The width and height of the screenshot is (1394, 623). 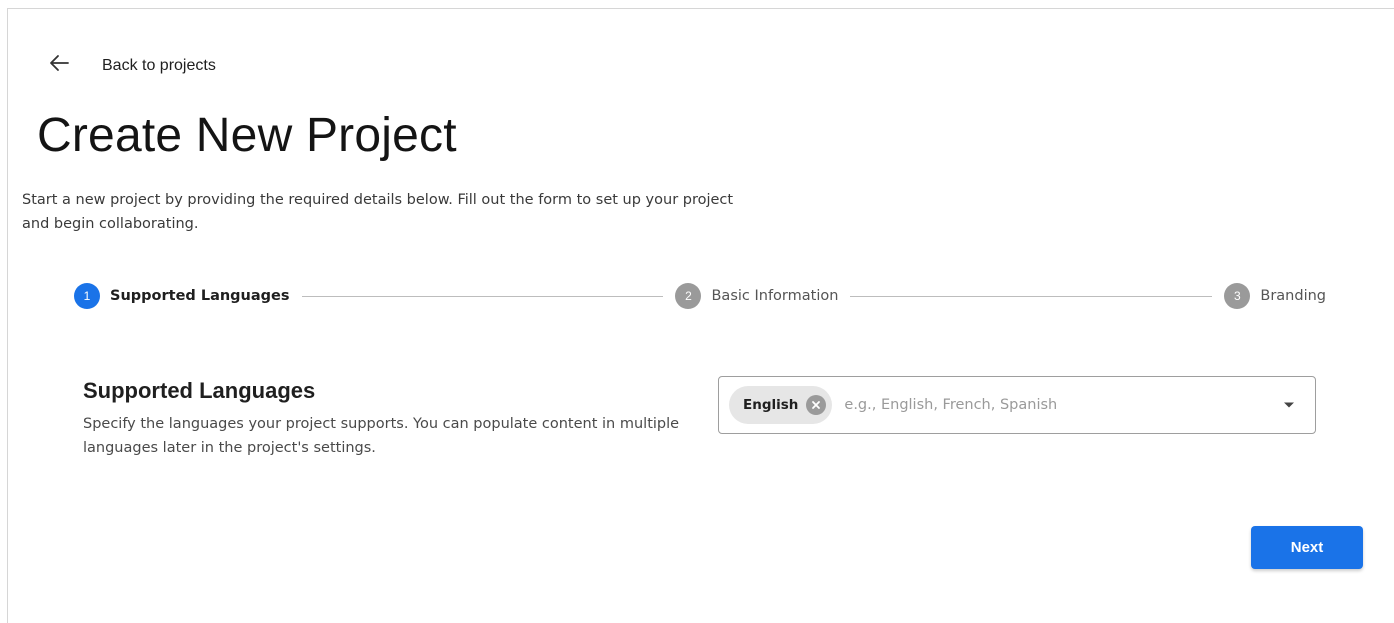 I want to click on next-button: Next, so click(x=1307, y=547).